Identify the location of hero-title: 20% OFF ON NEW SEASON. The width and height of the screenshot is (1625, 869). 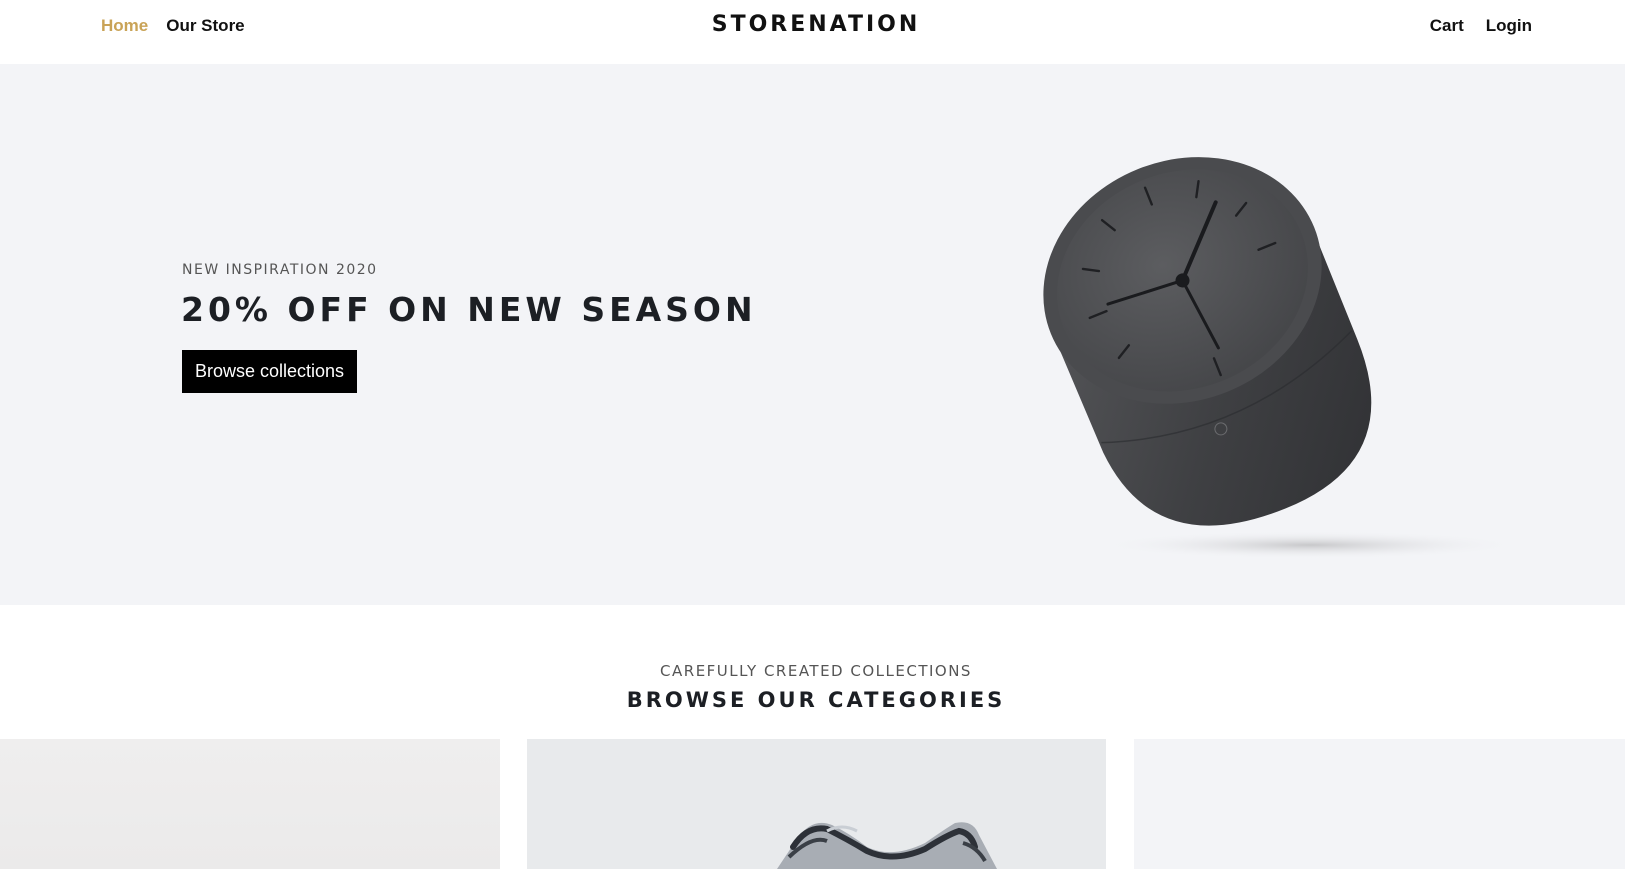
(469, 309).